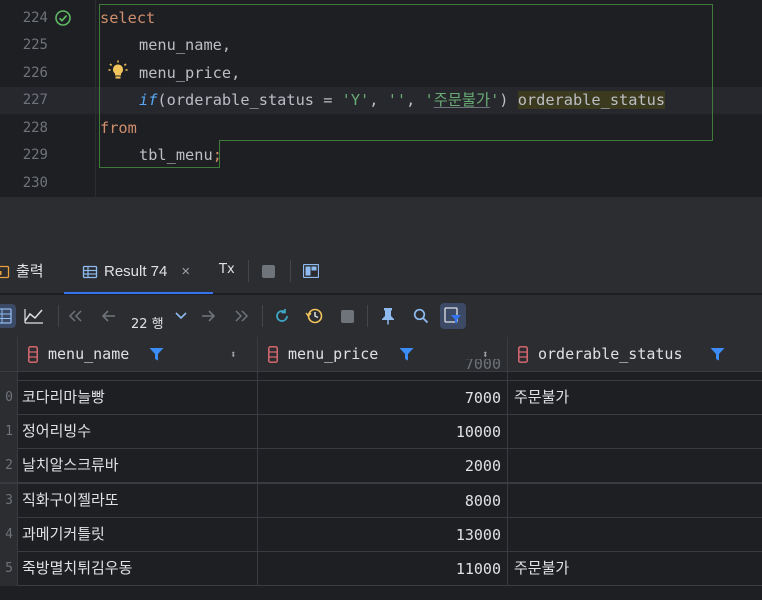  I want to click on column-orderable-status: orderable_status, so click(240, 100).